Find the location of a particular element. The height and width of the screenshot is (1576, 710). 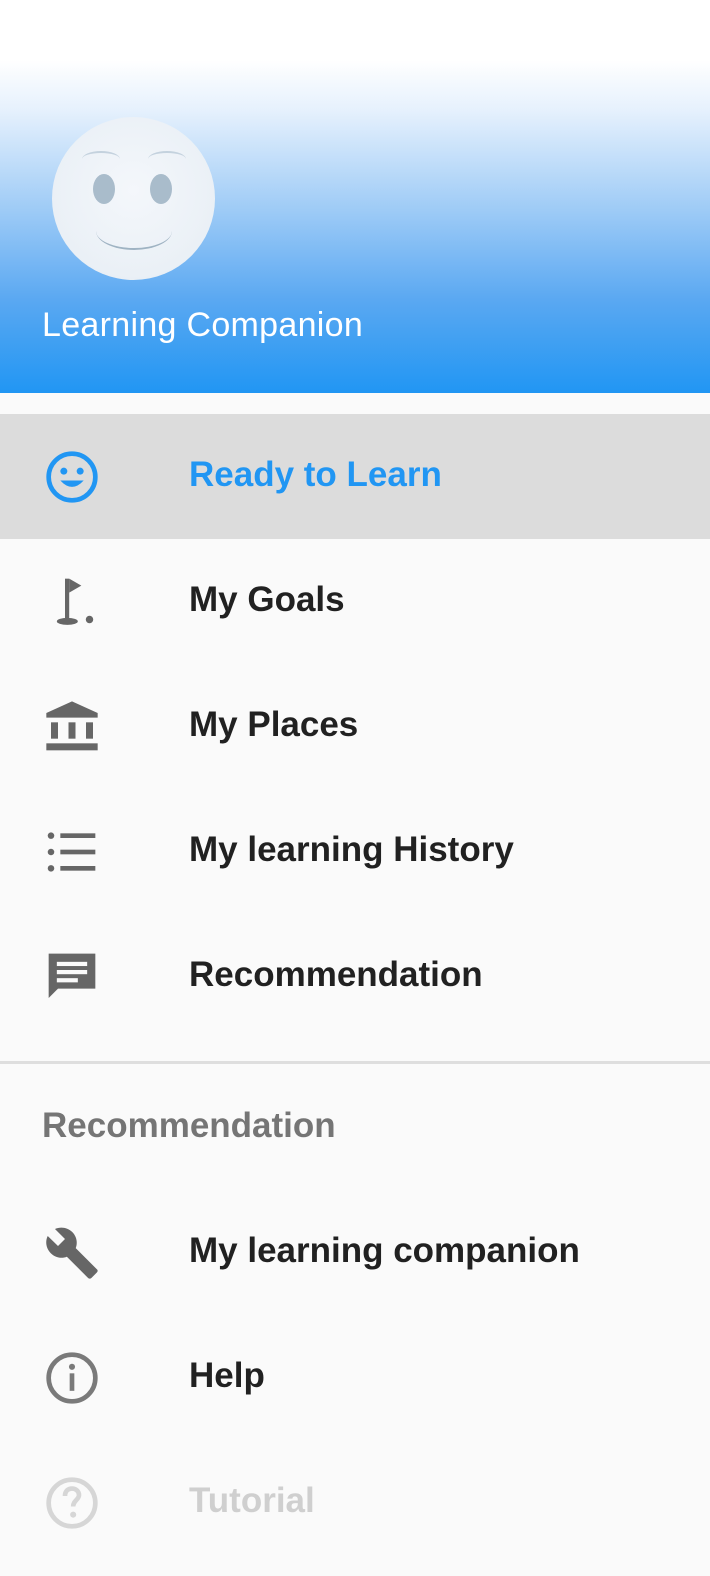

menu-item-help: Help is located at coordinates (355, 1377).